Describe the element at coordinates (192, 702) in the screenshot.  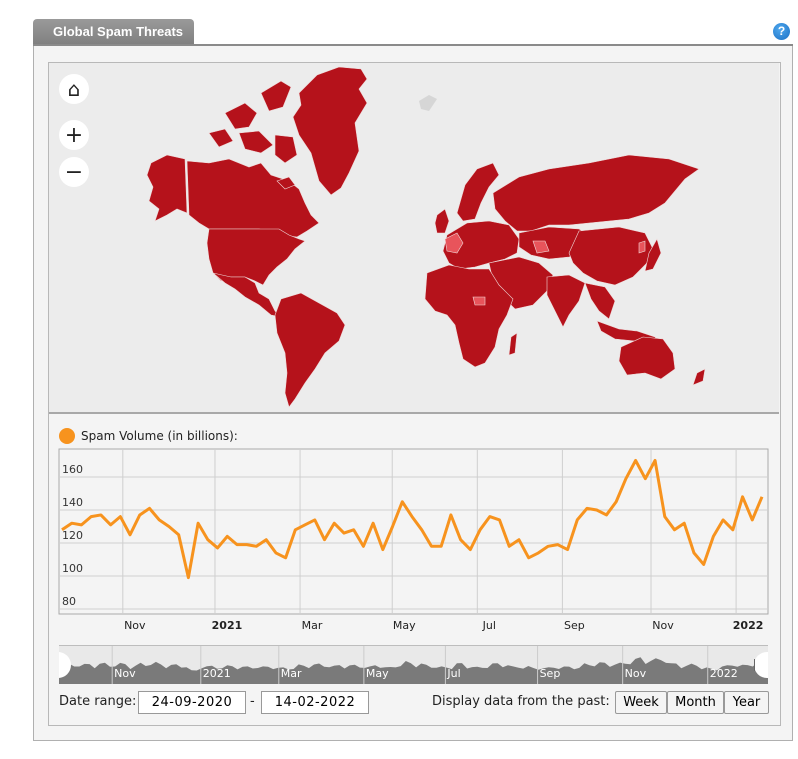
I see `date-from-input: 24-09-2020` at that location.